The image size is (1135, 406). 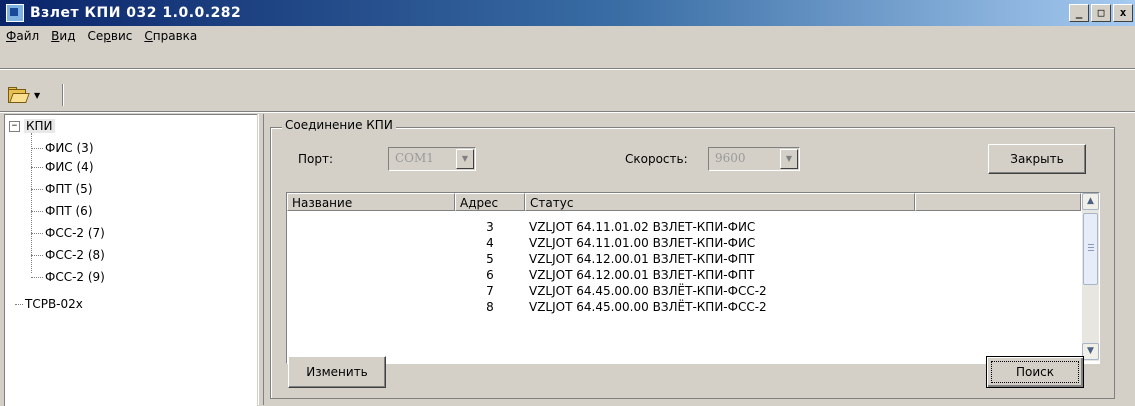 What do you see at coordinates (136, 13) in the screenshot?
I see `window-title: Взлет КПИ 032 1.0.0.282` at bounding box center [136, 13].